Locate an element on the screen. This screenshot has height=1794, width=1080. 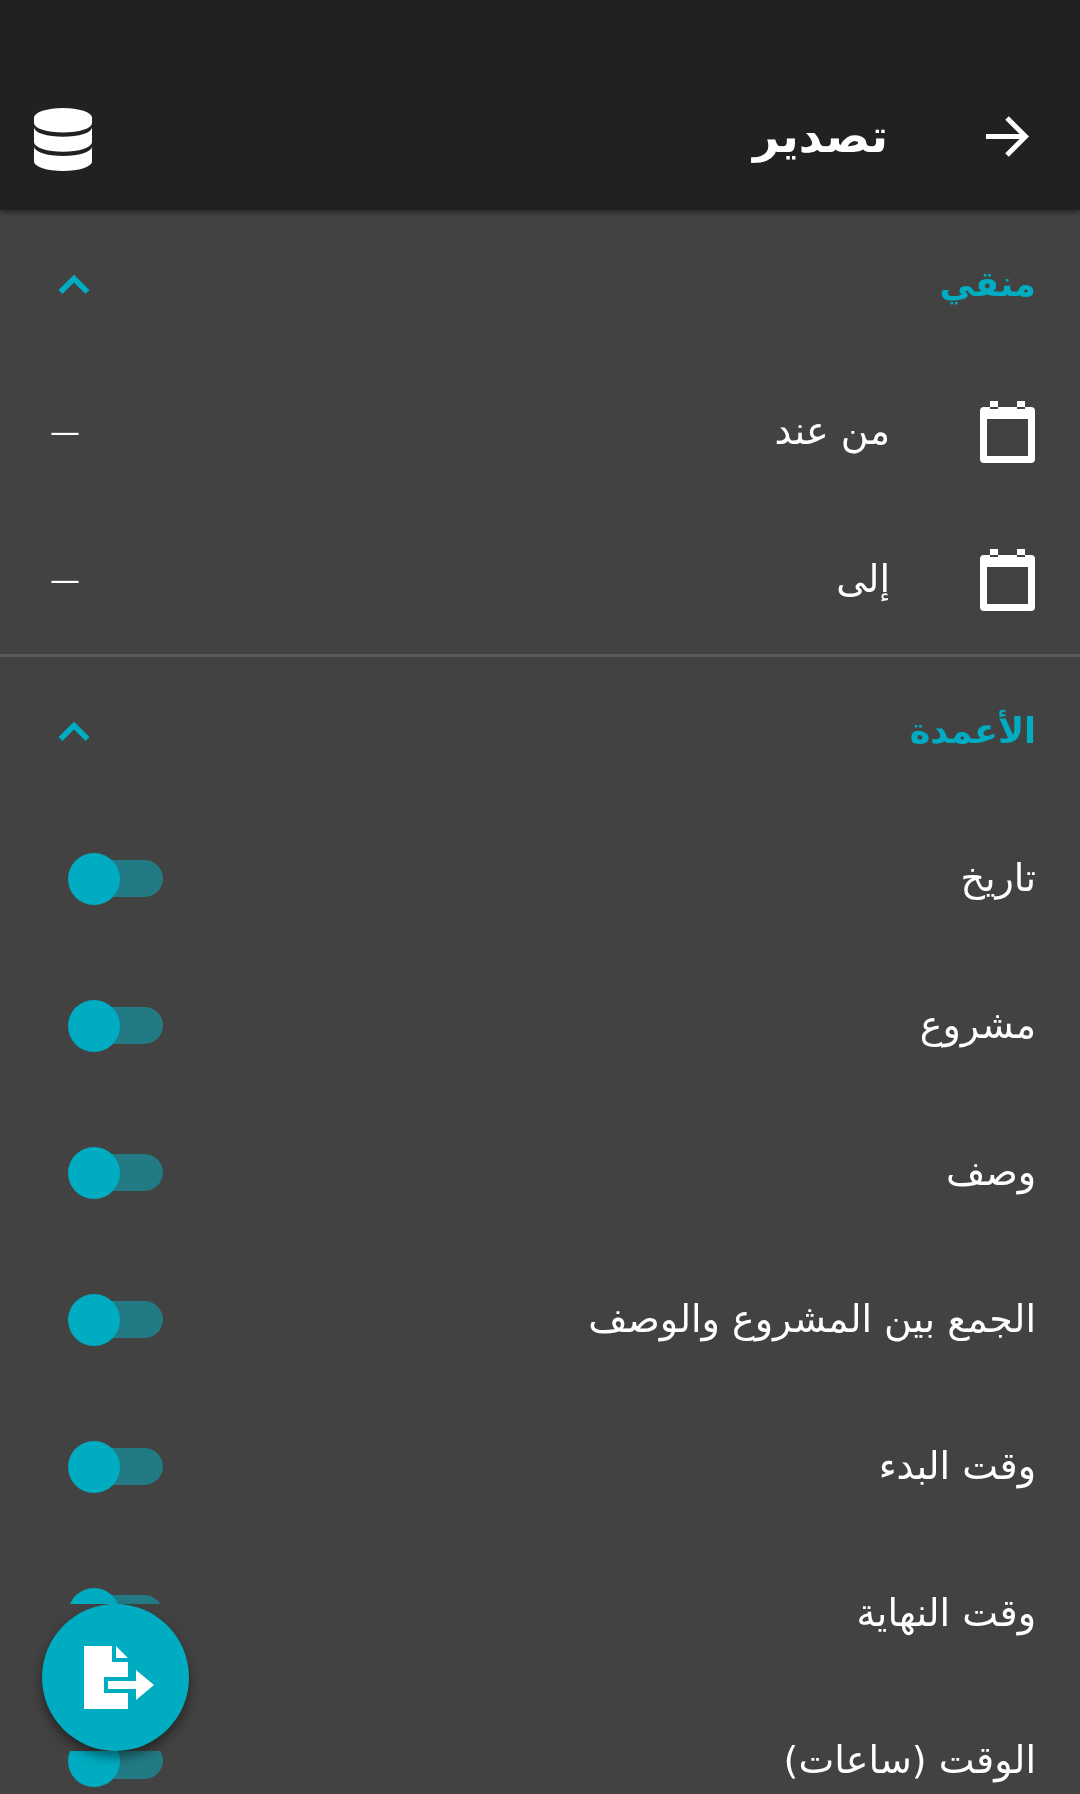
filter-label: إلى is located at coordinates (863, 580).